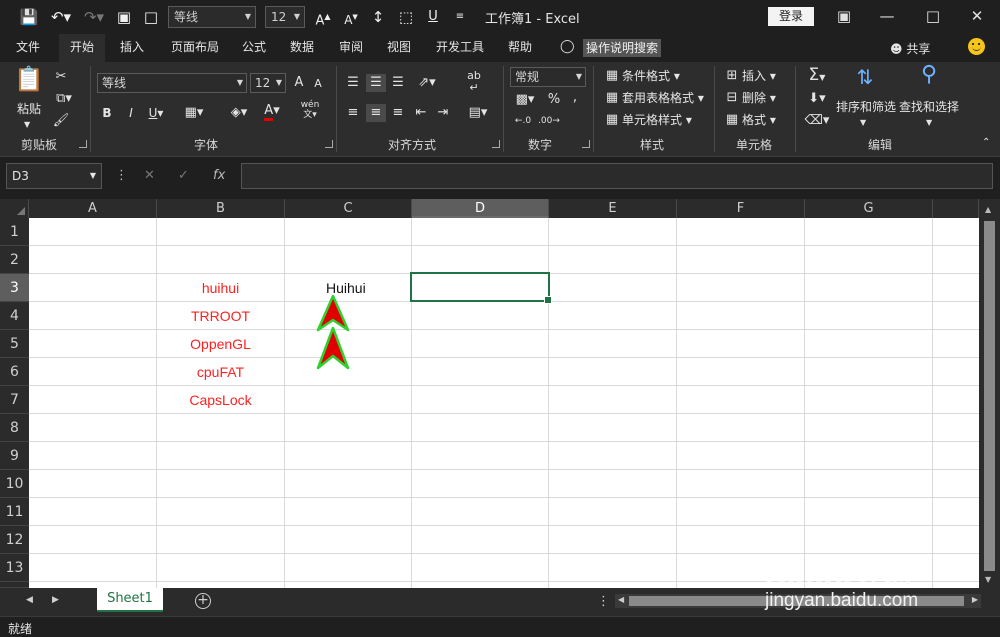  Describe the element at coordinates (195, 48) in the screenshot. I see `tab-page-layout: 页面布局` at that location.